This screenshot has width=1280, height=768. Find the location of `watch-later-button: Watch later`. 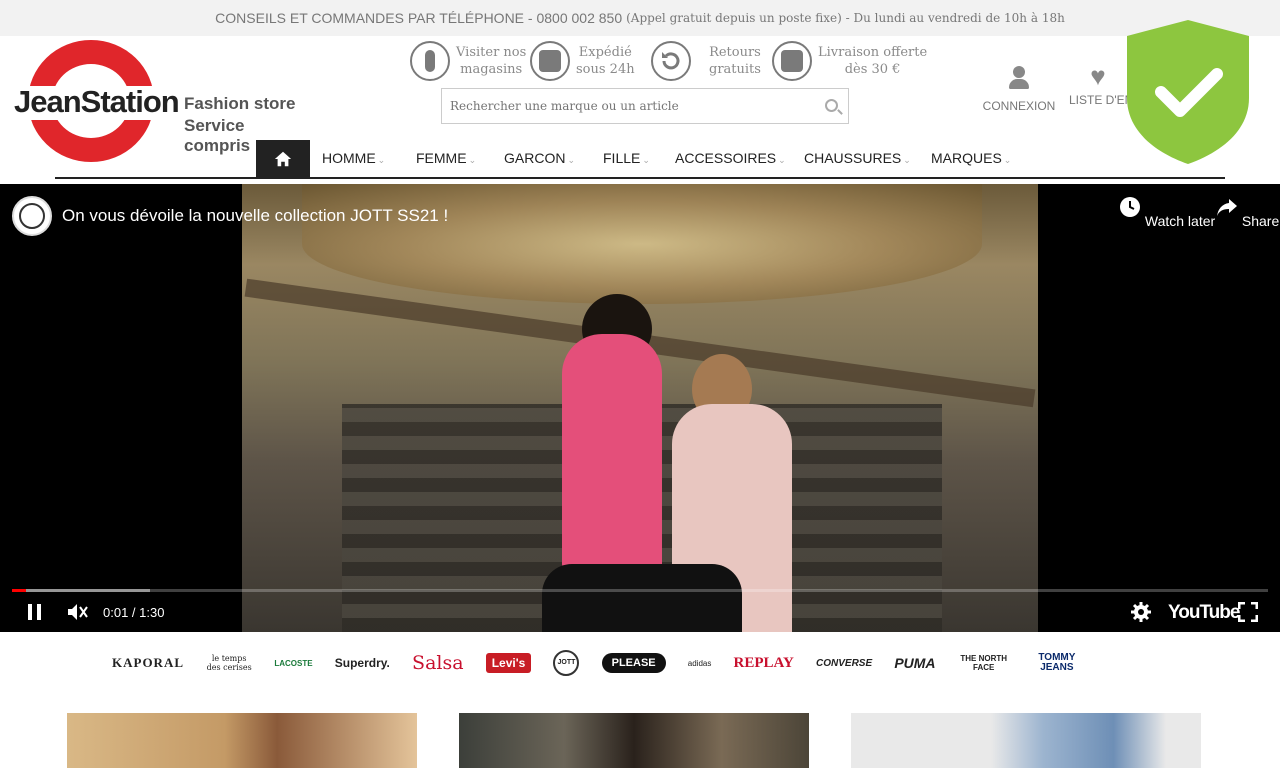

watch-later-button: Watch later is located at coordinates (1167, 212).